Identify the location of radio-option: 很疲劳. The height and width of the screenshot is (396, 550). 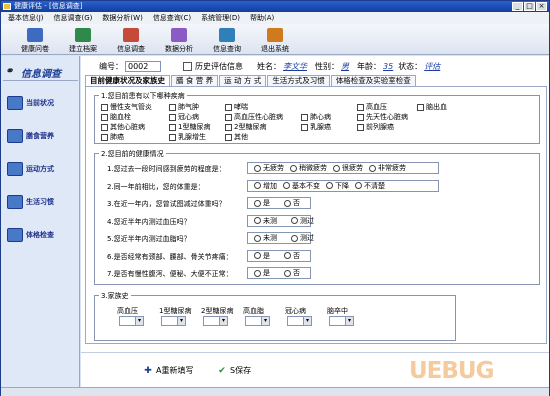
(348, 168).